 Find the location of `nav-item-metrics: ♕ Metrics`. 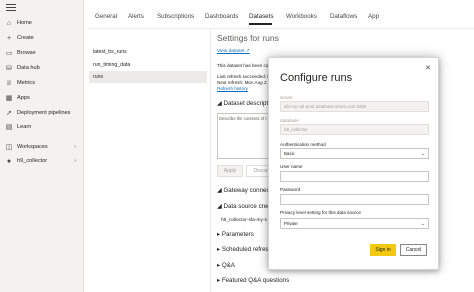

nav-item-metrics: ♕ Metrics is located at coordinates (42, 83).